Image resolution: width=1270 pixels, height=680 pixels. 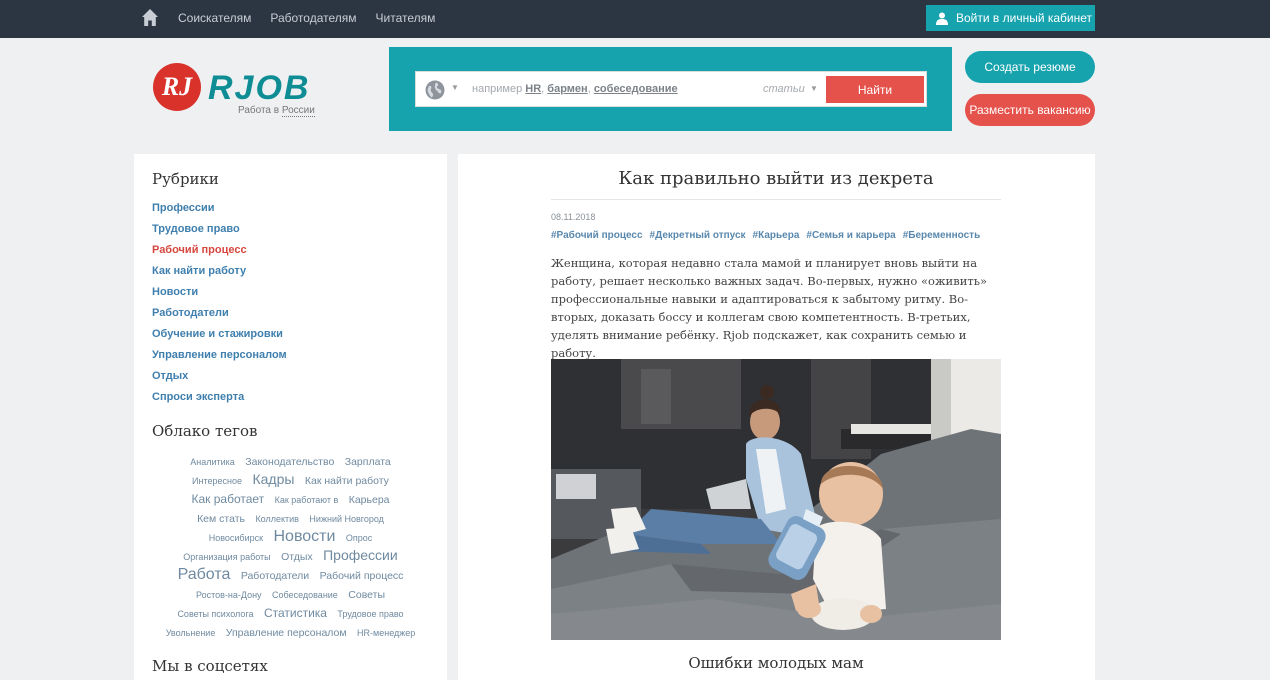 I want to click on tag-cloud-link: Собеседование, so click(x=305, y=595).